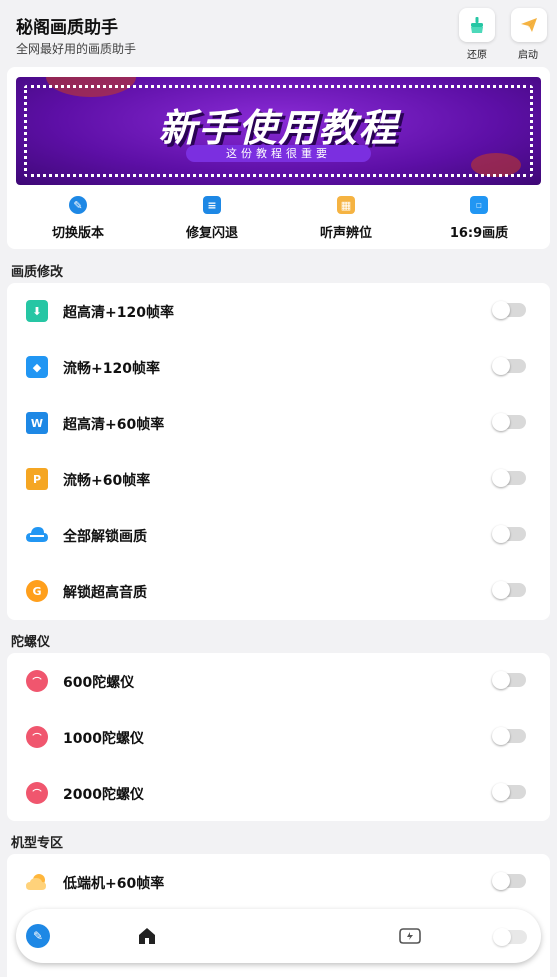  Describe the element at coordinates (37, 272) in the screenshot. I see `section-title-quality: 画质修改` at that location.